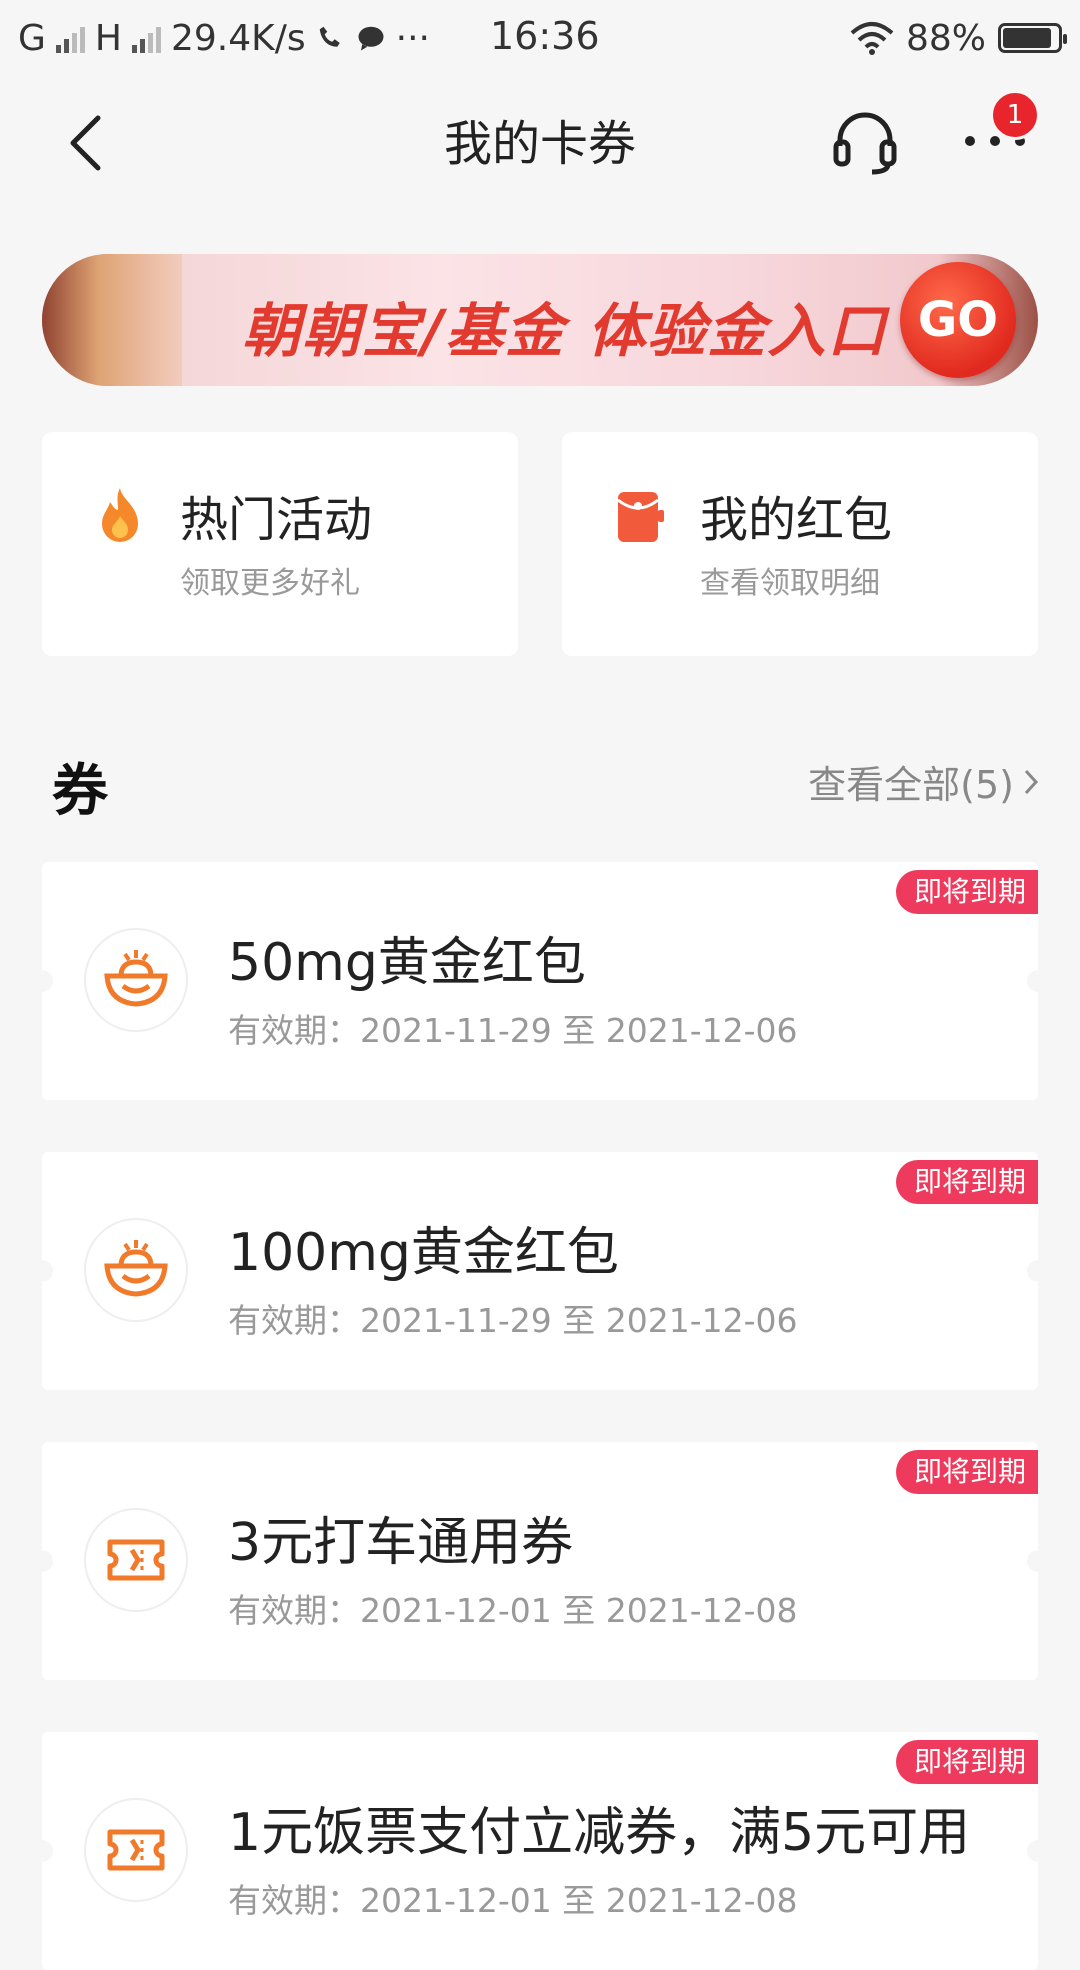 The width and height of the screenshot is (1080, 1970). What do you see at coordinates (70, 38) in the screenshot?
I see `signal-icon` at bounding box center [70, 38].